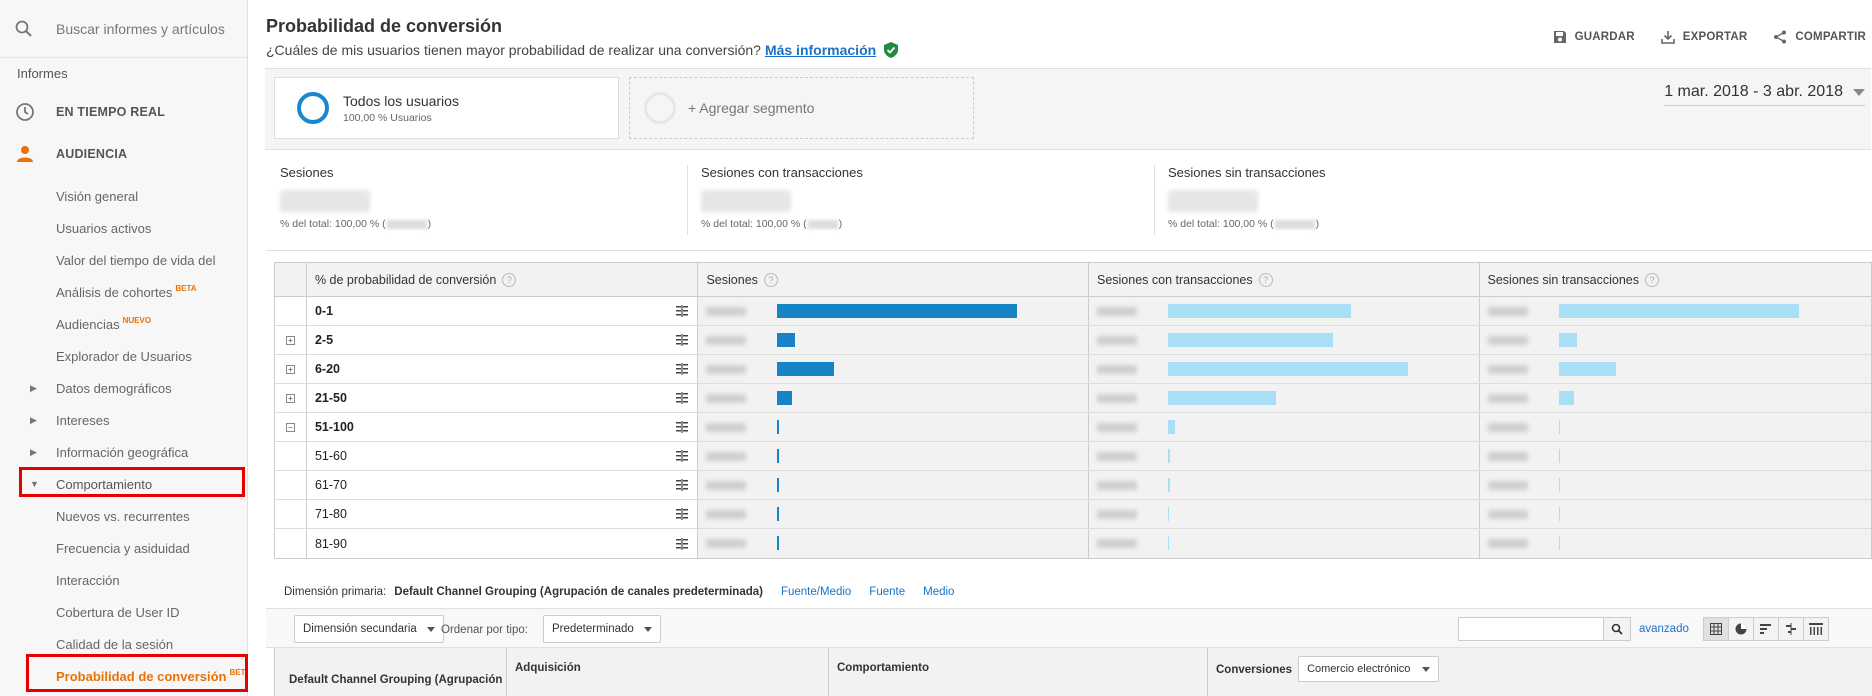  What do you see at coordinates (503, 427) in the screenshot?
I see `row-label-cell: 51-100` at bounding box center [503, 427].